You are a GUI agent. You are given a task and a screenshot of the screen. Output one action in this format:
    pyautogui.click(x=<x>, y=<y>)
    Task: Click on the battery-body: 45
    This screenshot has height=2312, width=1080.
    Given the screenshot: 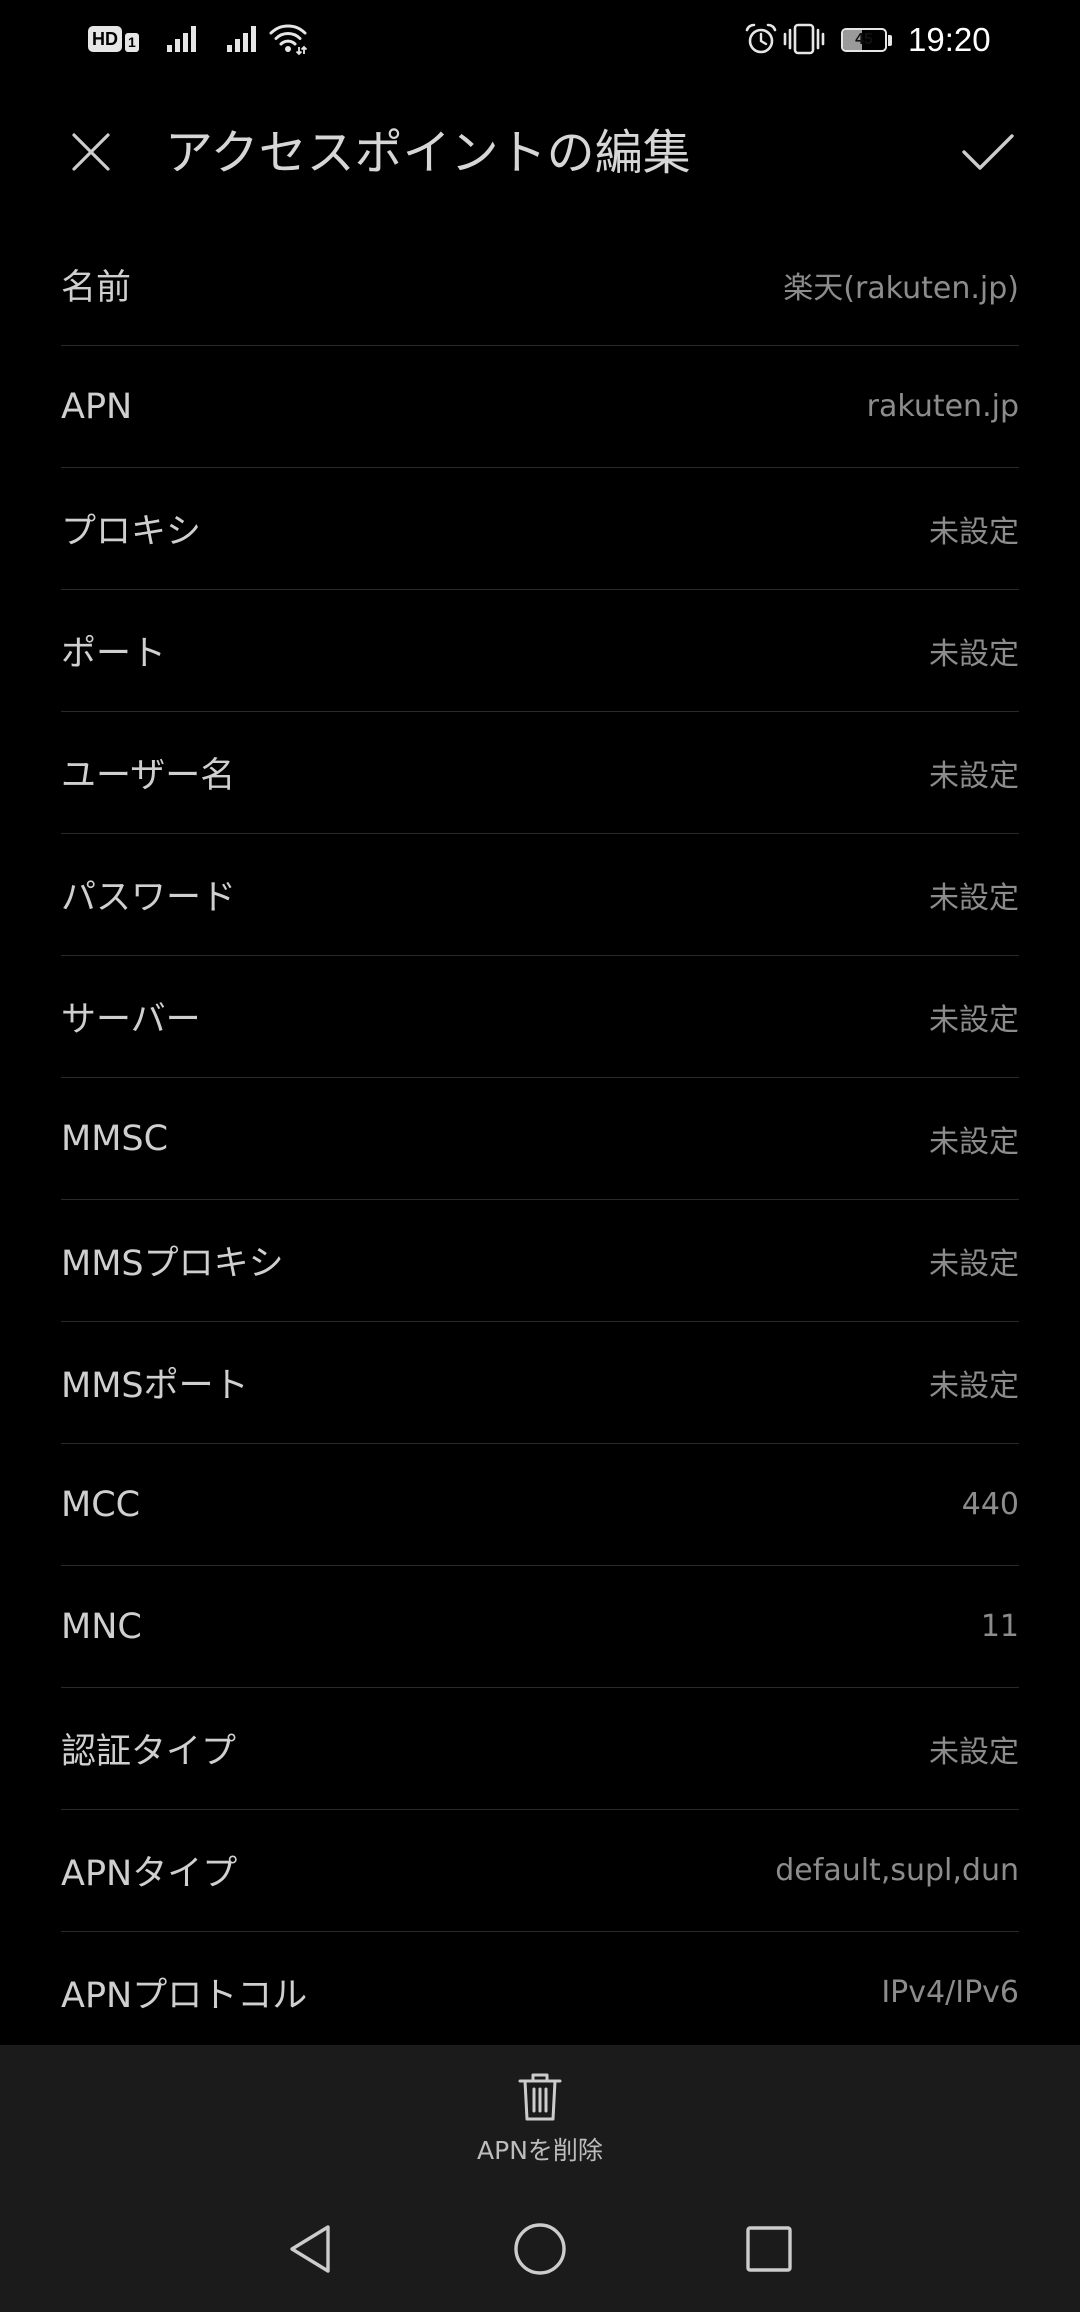 What is the action you would take?
    pyautogui.click(x=864, y=40)
    